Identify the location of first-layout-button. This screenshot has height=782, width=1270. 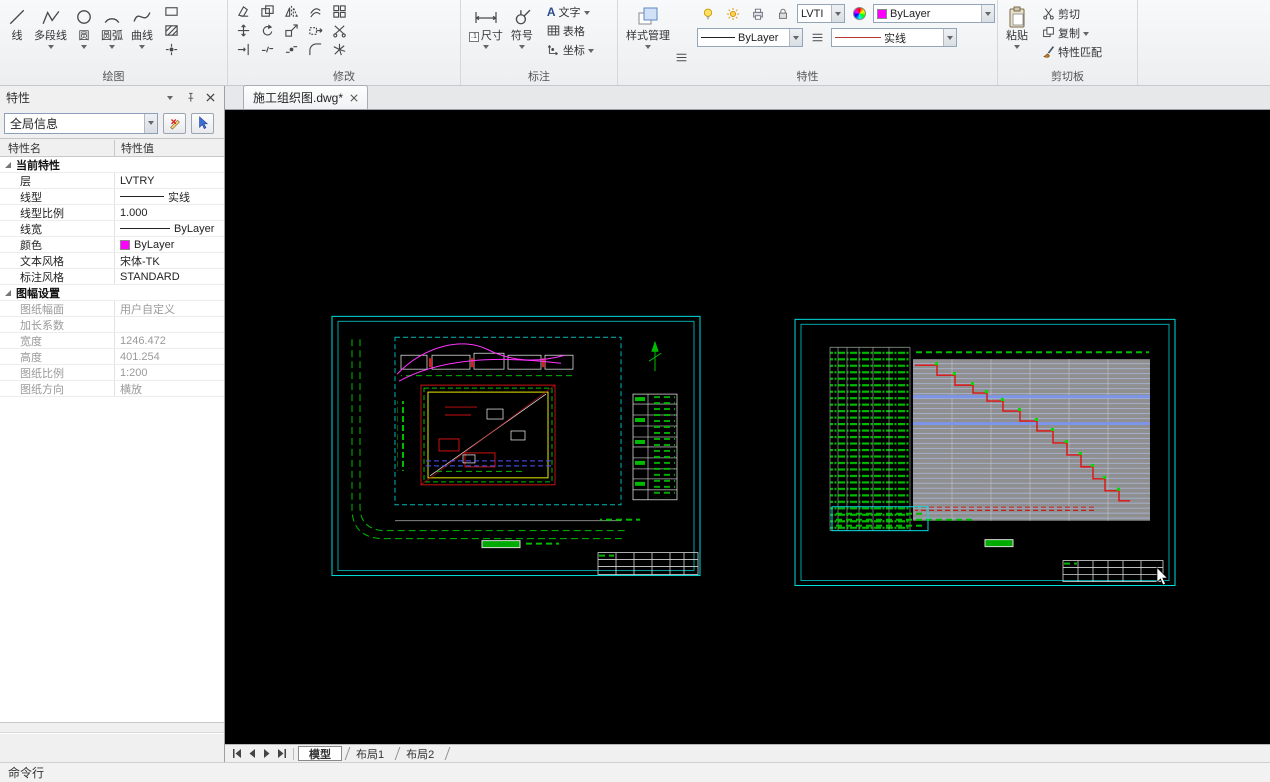
(236, 754).